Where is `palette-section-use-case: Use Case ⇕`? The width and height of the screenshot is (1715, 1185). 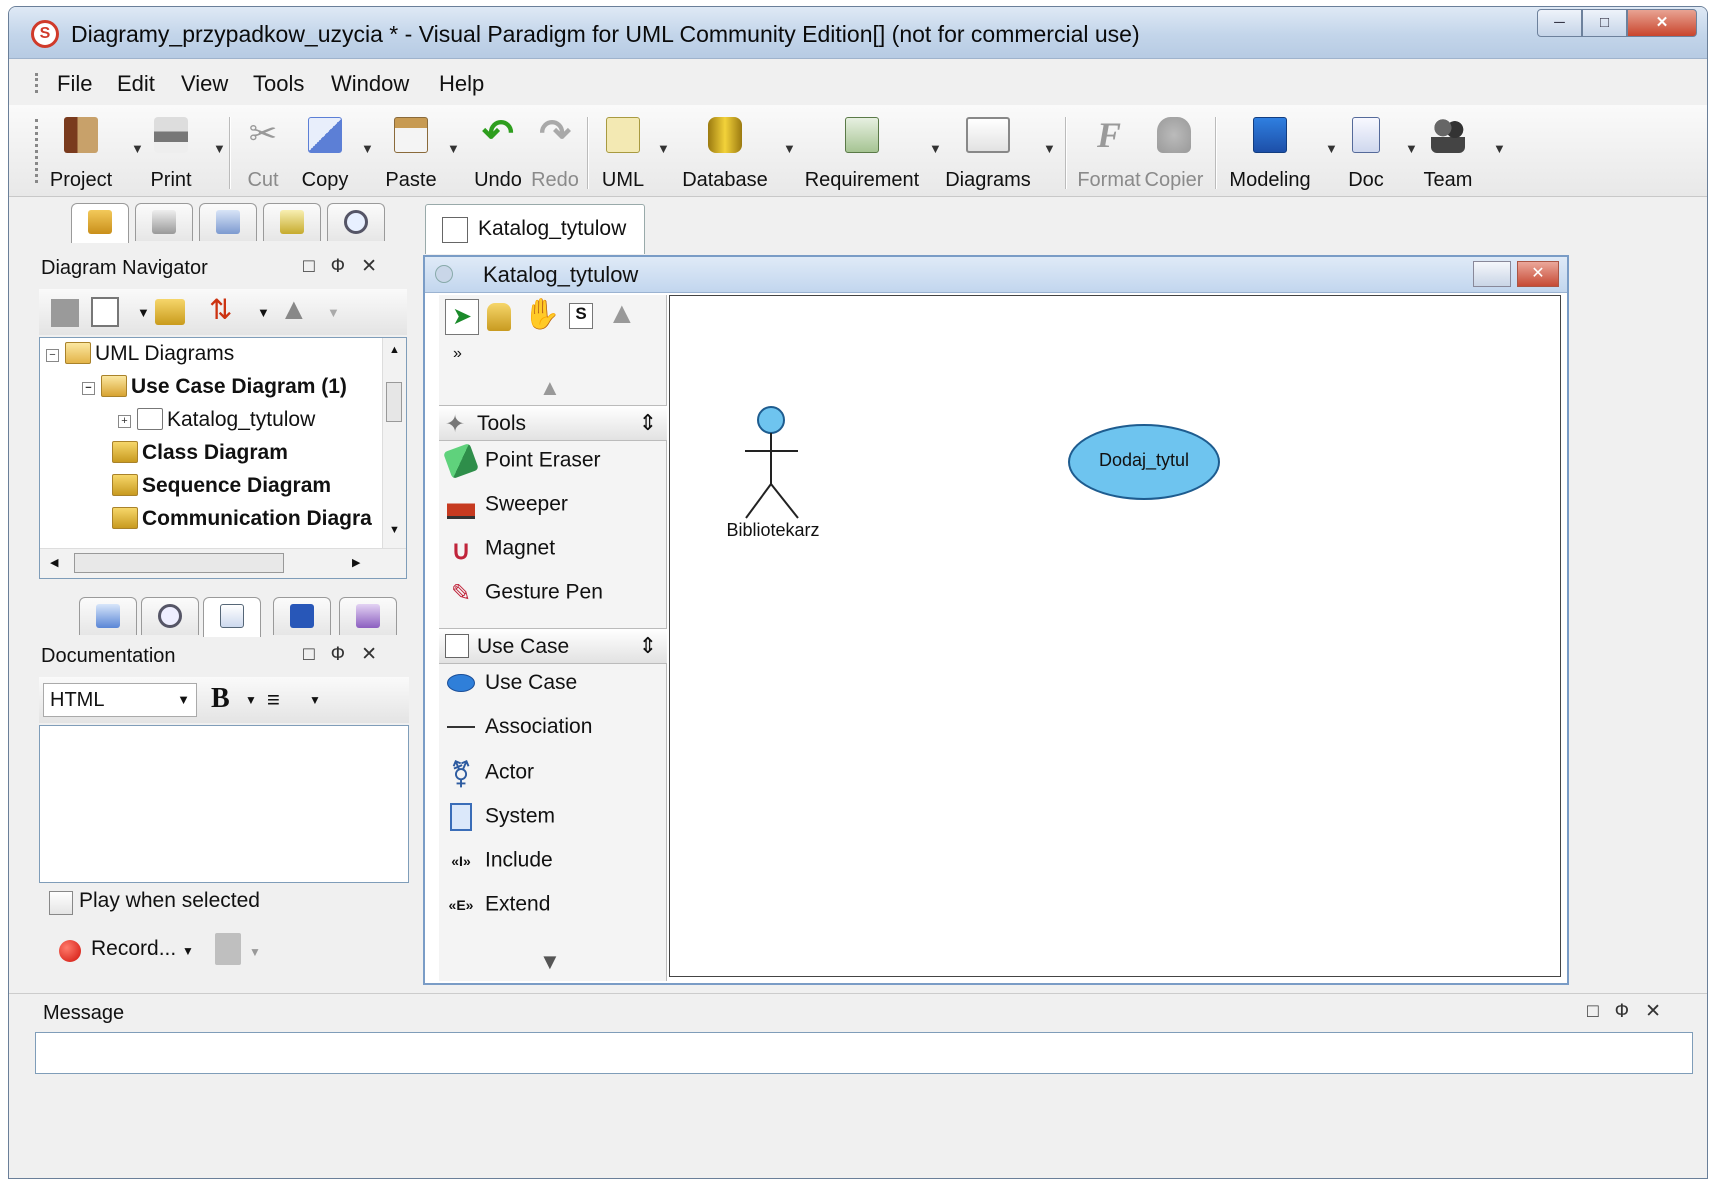
palette-section-use-case: Use Case ⇕ is located at coordinates (553, 646).